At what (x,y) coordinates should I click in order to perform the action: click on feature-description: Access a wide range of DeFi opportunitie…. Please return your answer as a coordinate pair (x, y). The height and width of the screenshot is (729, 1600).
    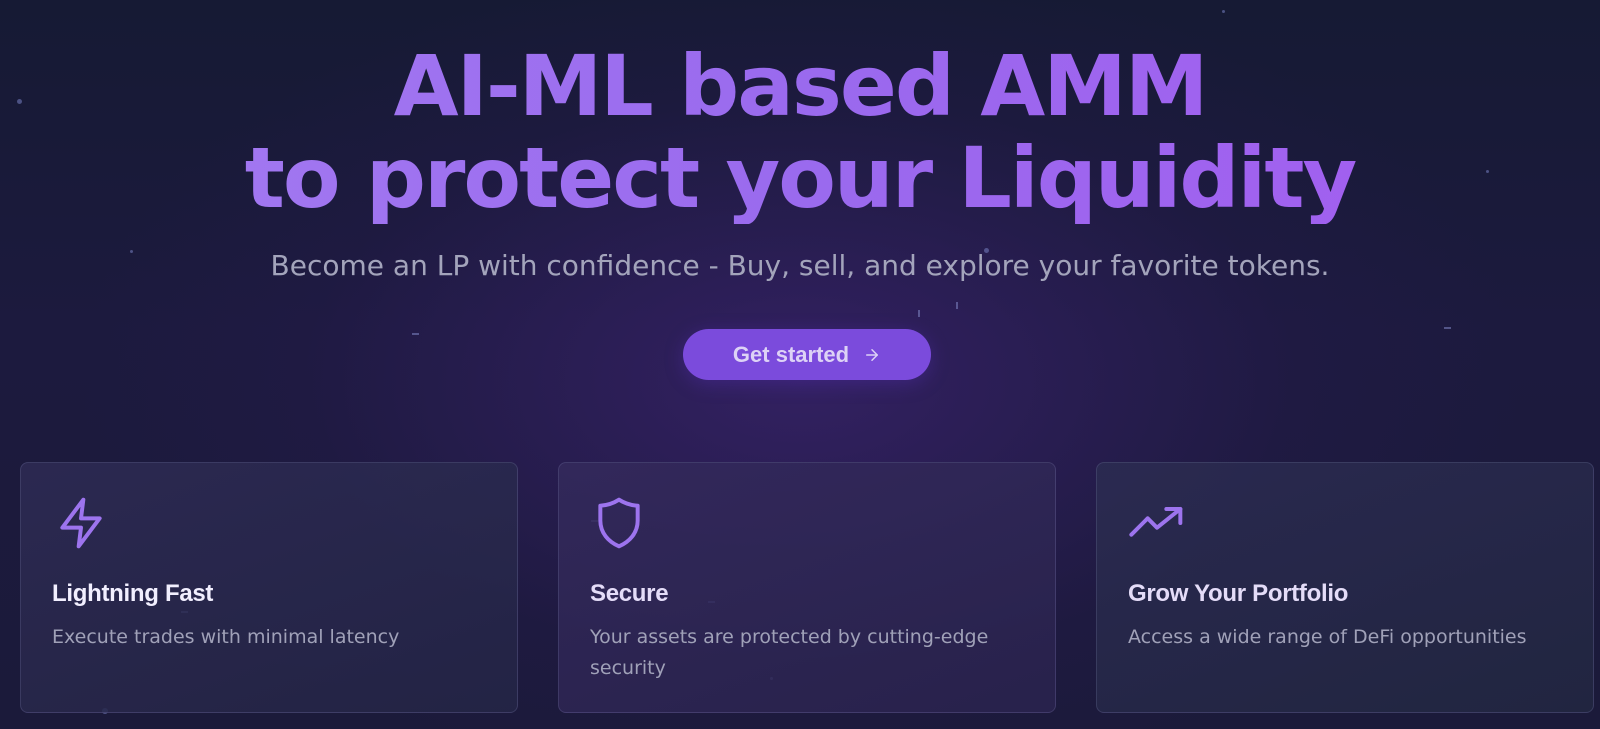
    Looking at the image, I should click on (1327, 637).